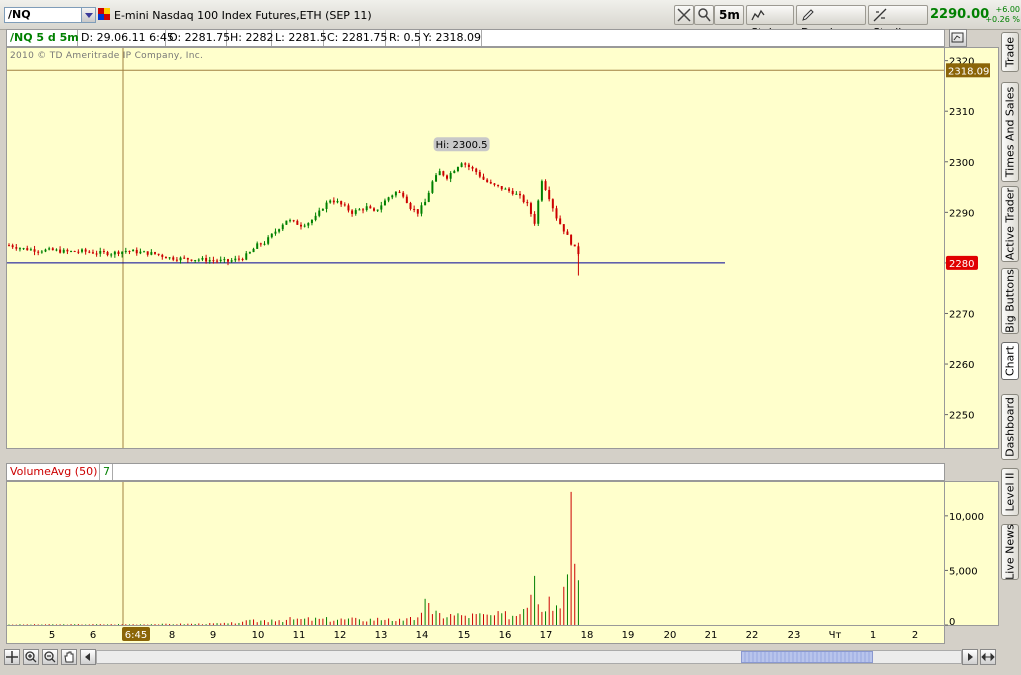  I want to click on time-tick-label: 15, so click(464, 635).